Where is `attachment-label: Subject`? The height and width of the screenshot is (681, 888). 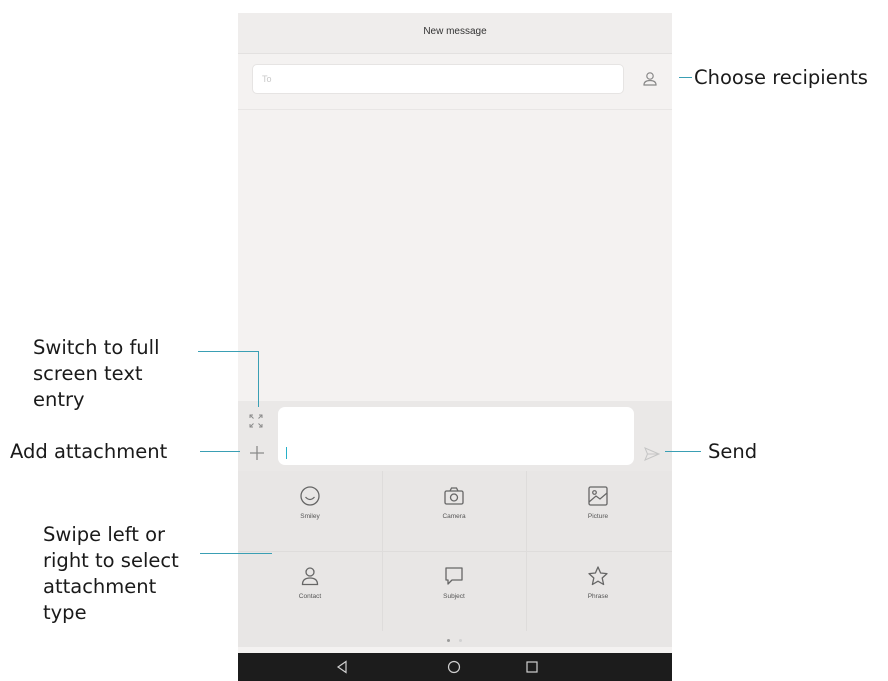 attachment-label: Subject is located at coordinates (454, 596).